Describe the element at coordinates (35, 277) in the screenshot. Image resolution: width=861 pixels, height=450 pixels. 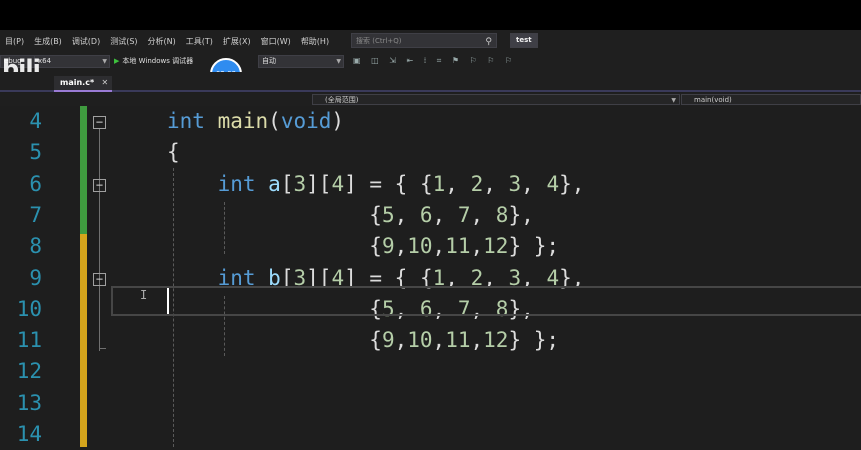
I see `line-number: 9` at that location.